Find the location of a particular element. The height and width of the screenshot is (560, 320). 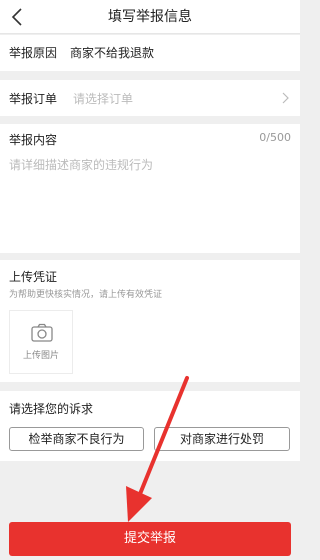

chevron-right-icon is located at coordinates (285, 98).